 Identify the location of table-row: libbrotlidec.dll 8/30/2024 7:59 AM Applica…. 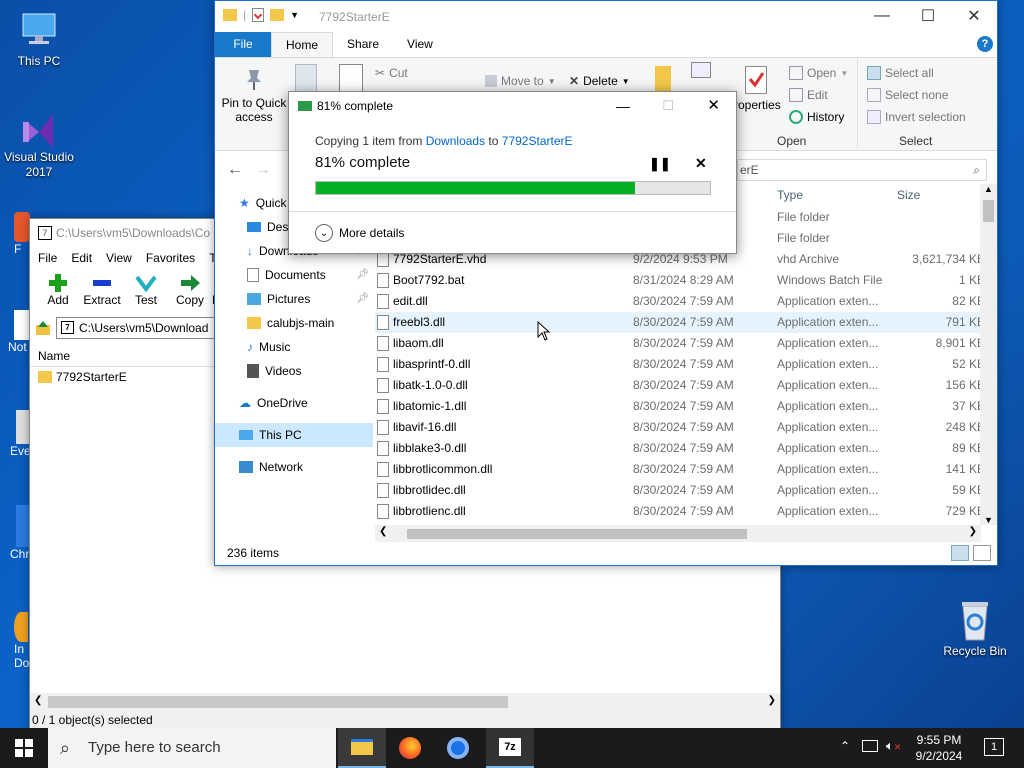
(680, 490).